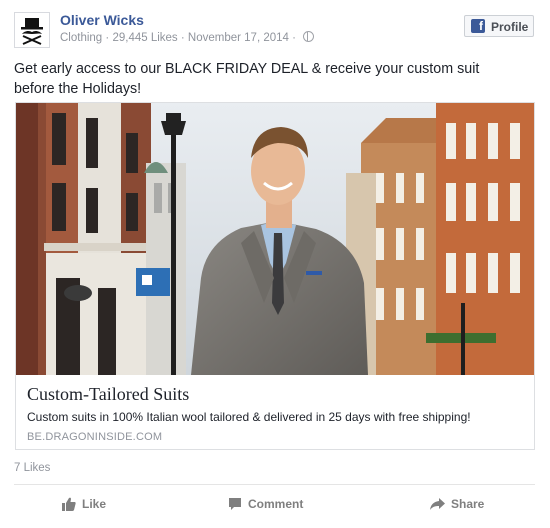 This screenshot has height=528, width=550. I want to click on link-domain: BE.DRAGONINSIDE.COM, so click(95, 437).